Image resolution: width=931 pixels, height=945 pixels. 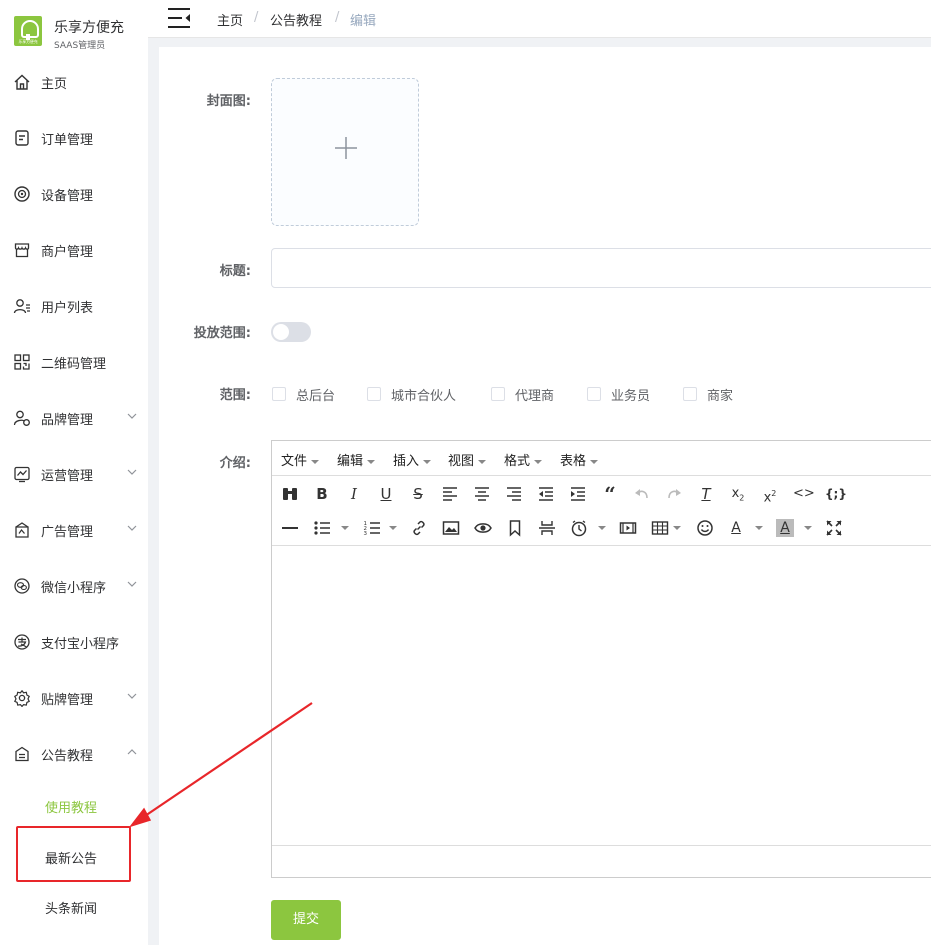 I want to click on menu-table: 表格, so click(x=579, y=459).